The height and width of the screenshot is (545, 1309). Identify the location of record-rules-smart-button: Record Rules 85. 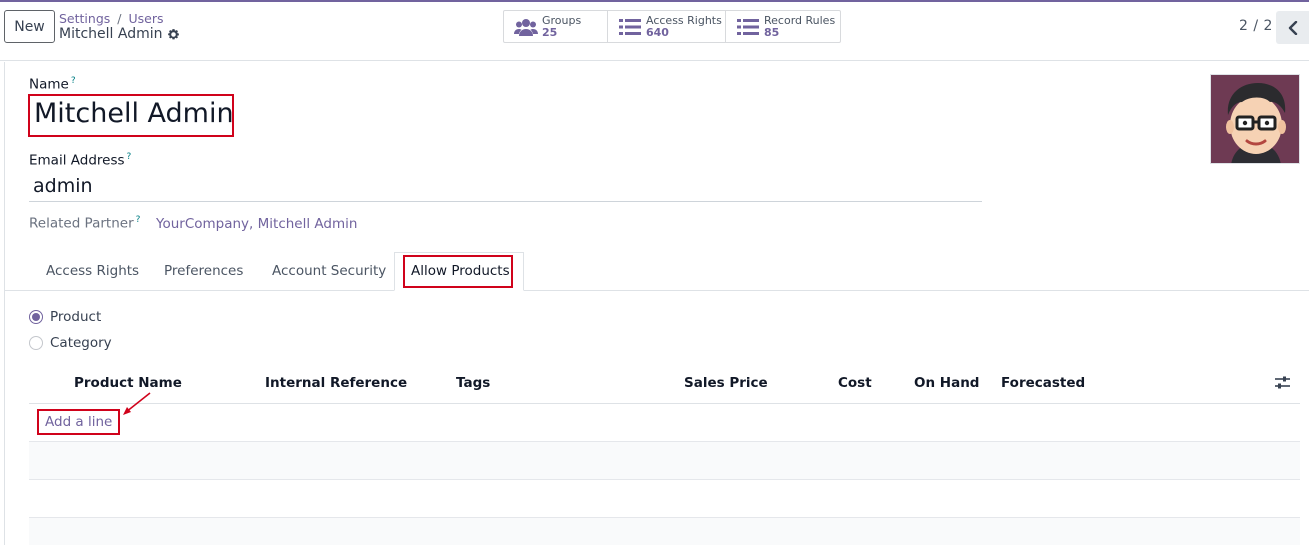
(783, 26).